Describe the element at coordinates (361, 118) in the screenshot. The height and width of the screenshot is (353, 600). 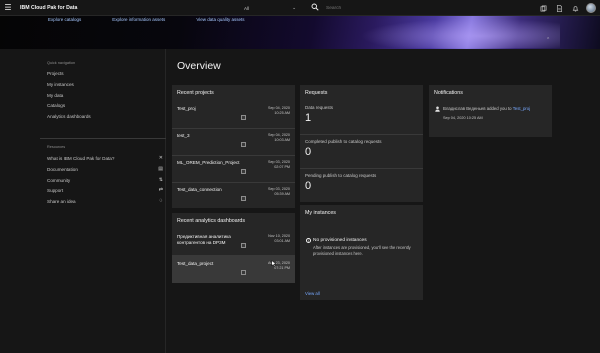
I see `request-row: Data requests 1` at that location.